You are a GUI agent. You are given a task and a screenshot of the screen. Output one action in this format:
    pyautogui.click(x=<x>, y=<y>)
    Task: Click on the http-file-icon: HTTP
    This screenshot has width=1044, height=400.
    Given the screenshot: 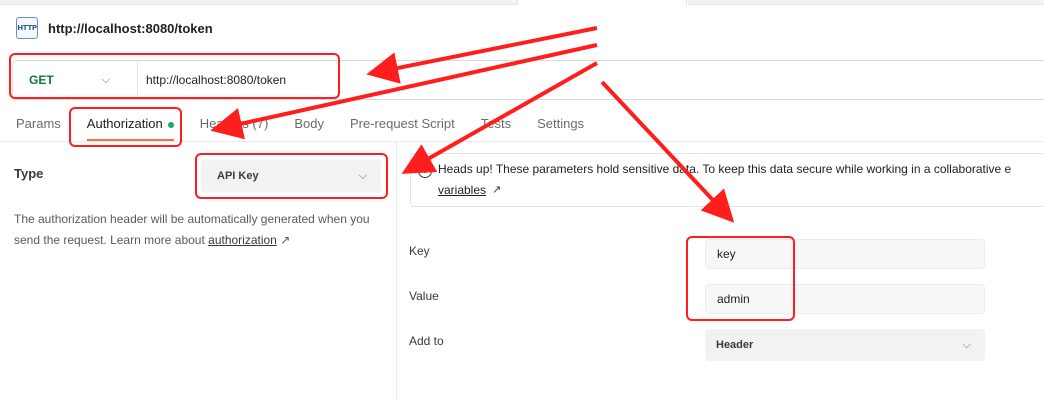 What is the action you would take?
    pyautogui.click(x=27, y=28)
    